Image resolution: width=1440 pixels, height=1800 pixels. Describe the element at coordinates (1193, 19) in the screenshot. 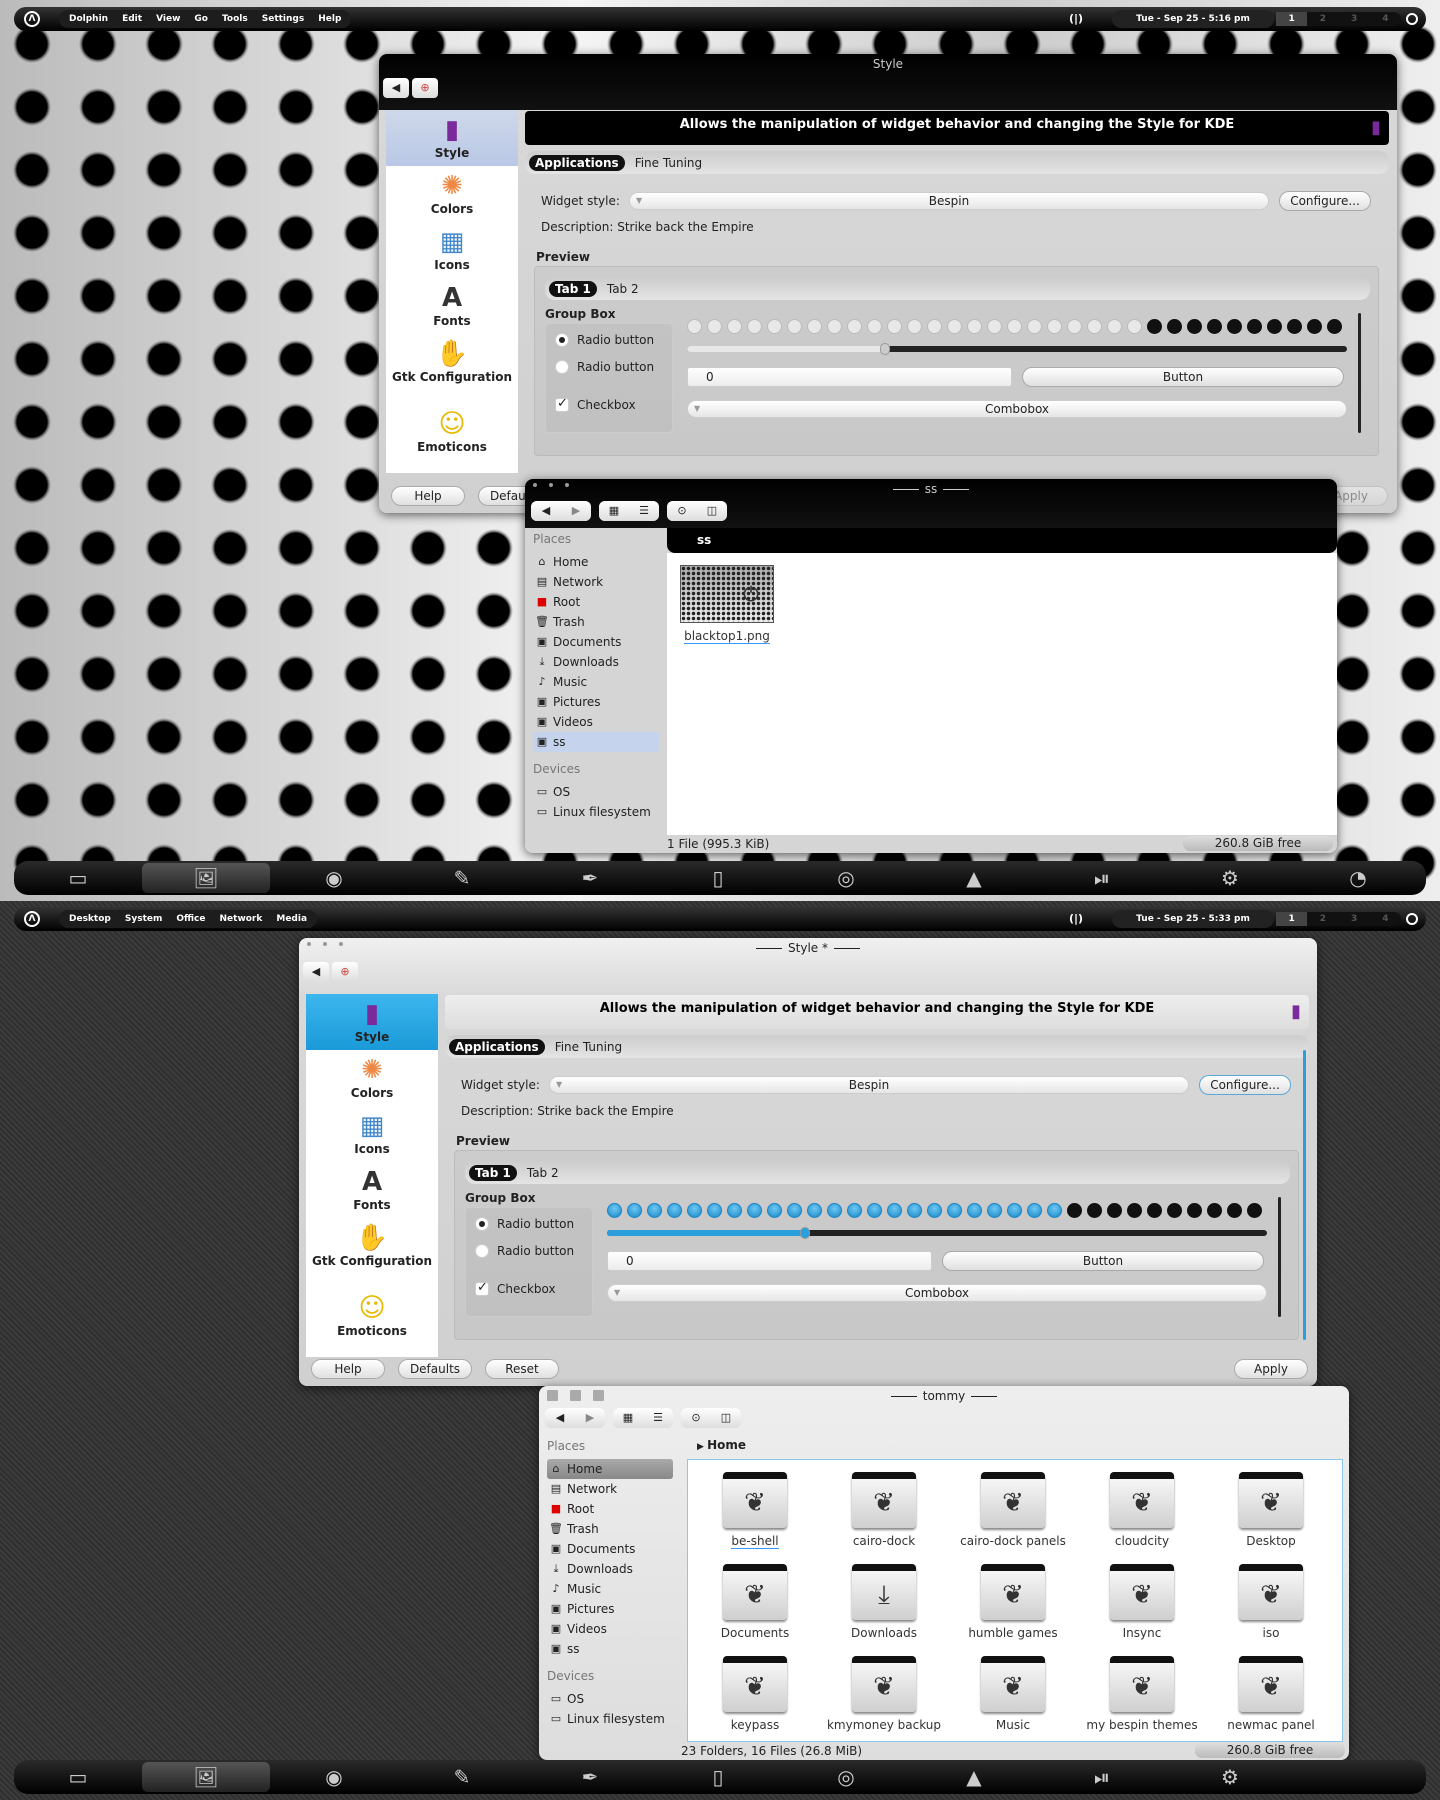

I see `clock: Tue - Sep 25 - 5:16 pm` at that location.